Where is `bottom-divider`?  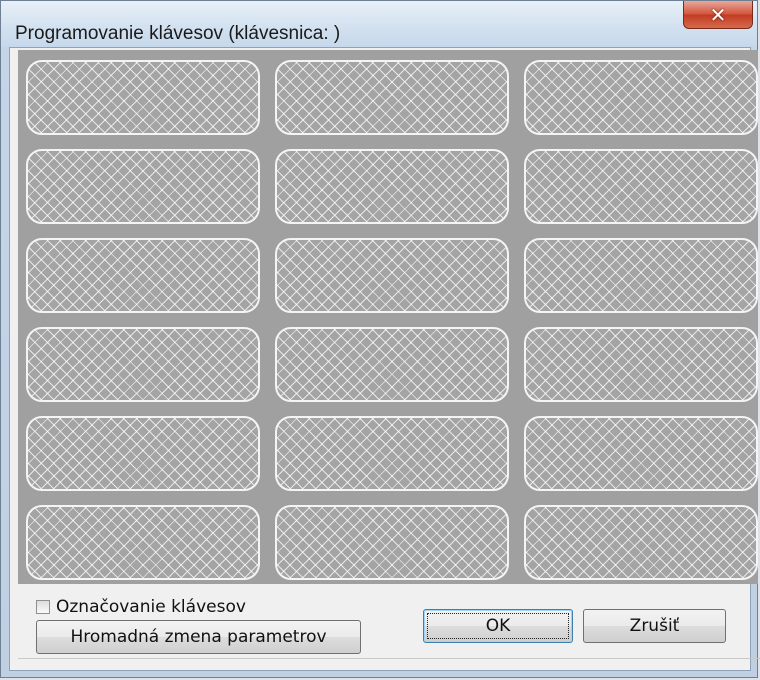
bottom-divider is located at coordinates (389, 658).